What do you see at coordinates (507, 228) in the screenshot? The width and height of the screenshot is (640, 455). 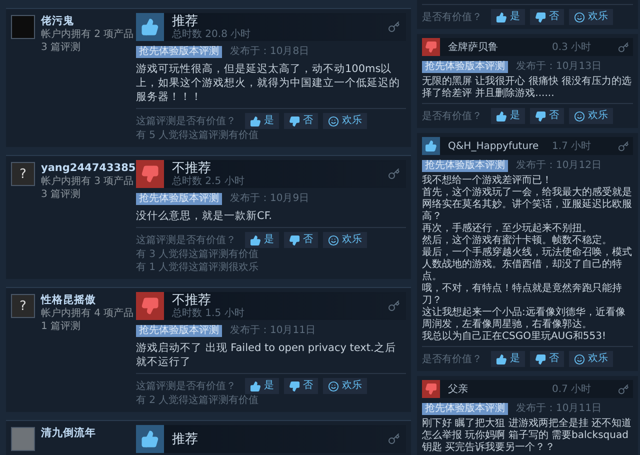 I see `review-paragraph: 再次，手感还行，至少玩起来不别扭。` at bounding box center [507, 228].